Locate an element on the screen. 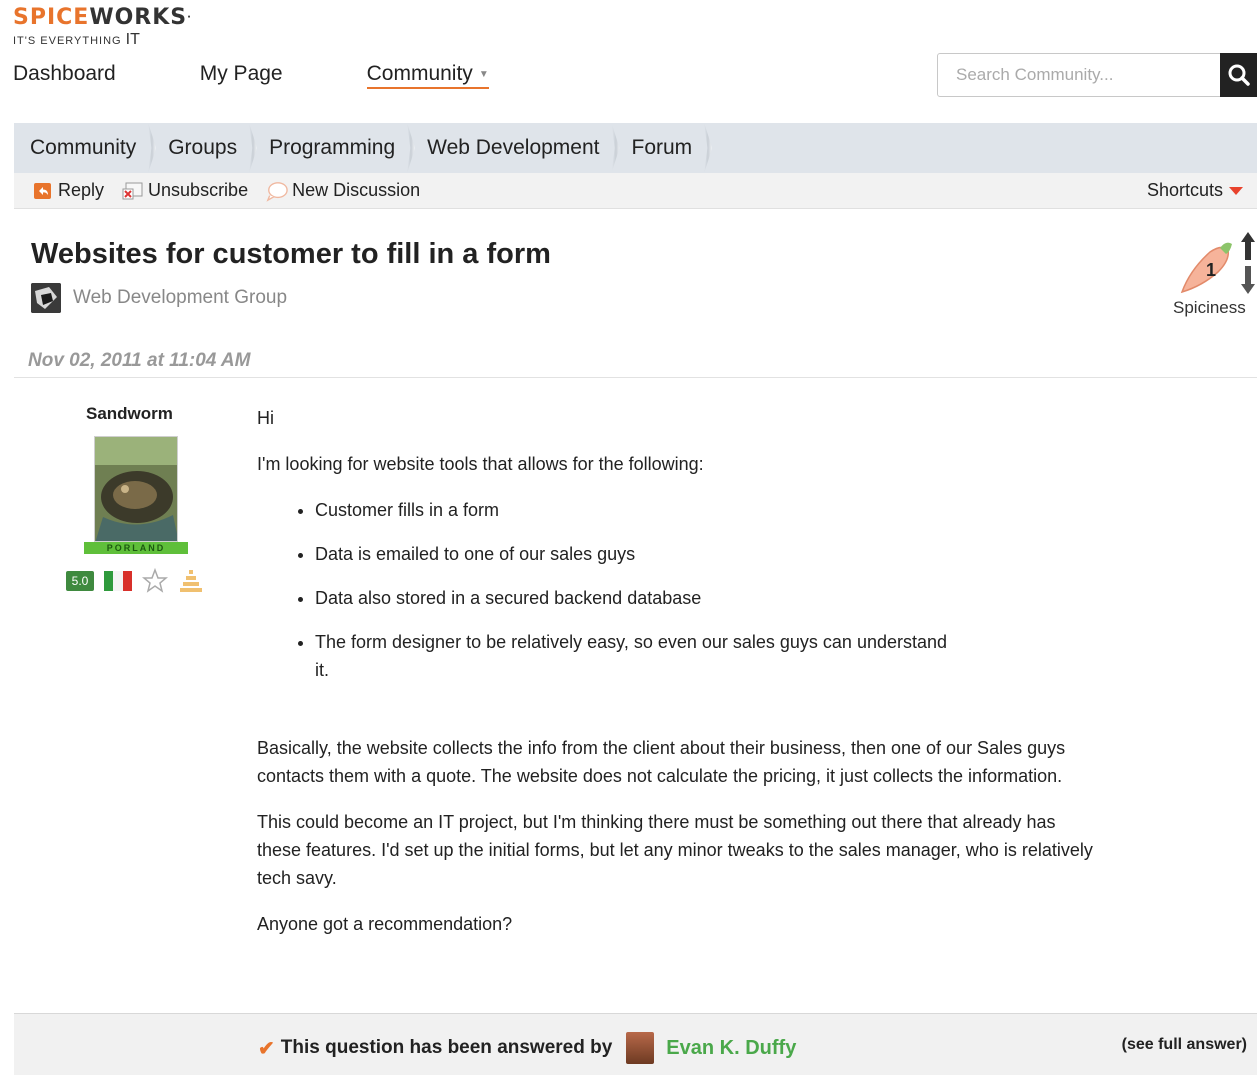  unsubscribe-button: Unsubscribe is located at coordinates (185, 191).